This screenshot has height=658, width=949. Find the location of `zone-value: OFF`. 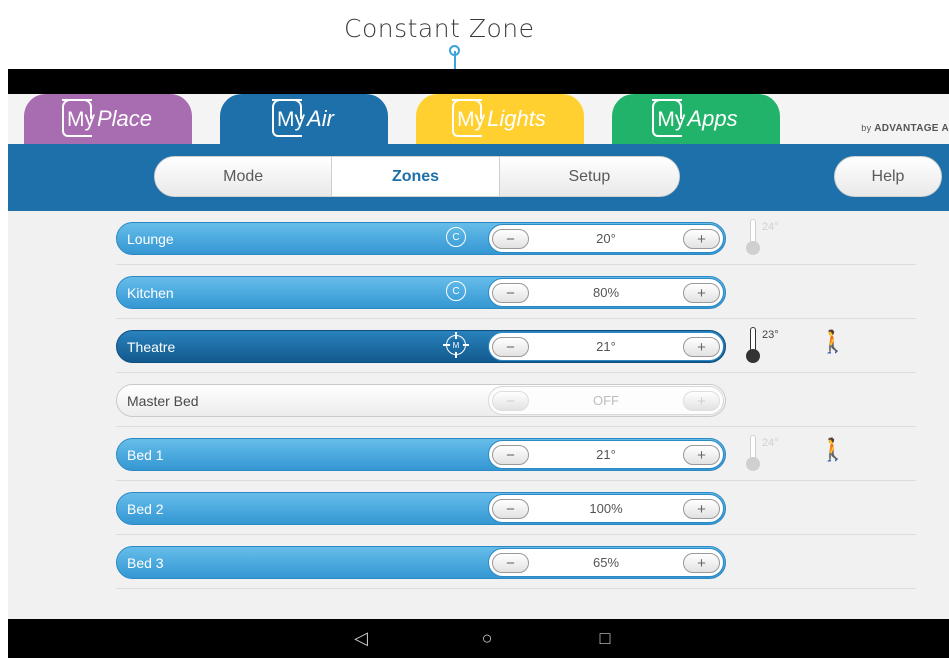

zone-value: OFF is located at coordinates (606, 400).